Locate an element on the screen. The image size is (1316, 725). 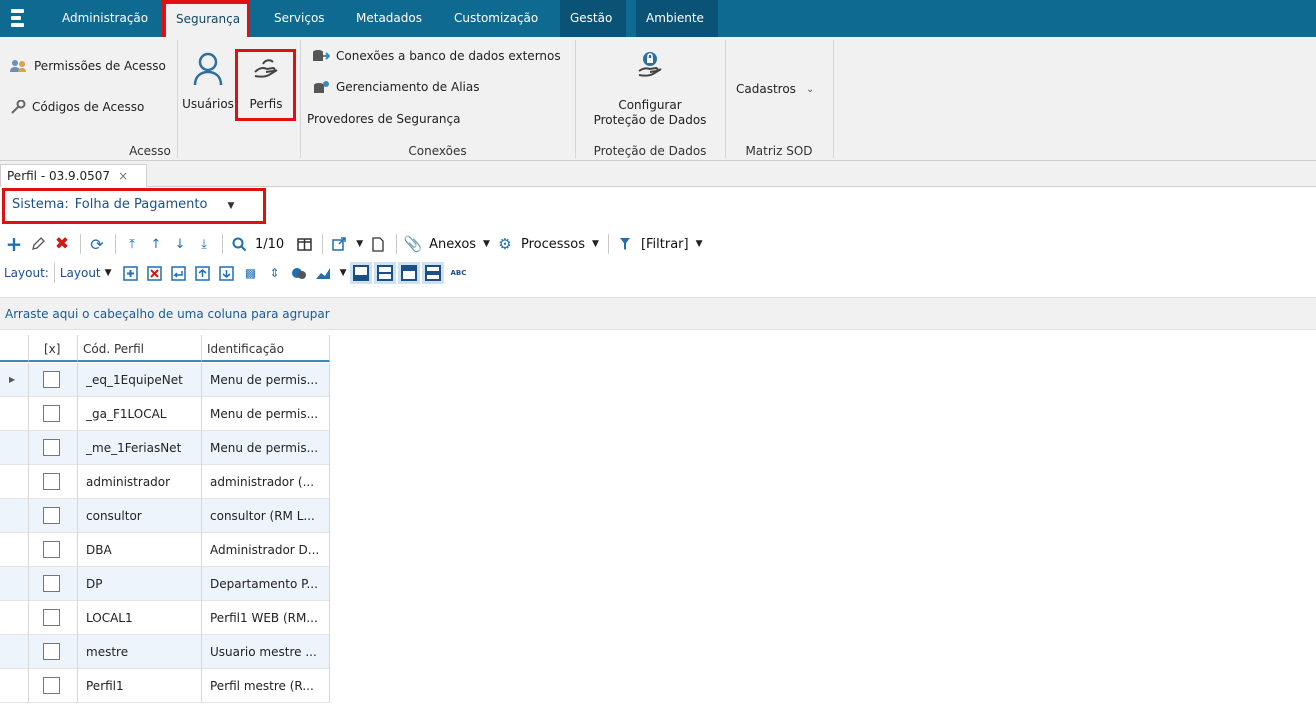
document-tab-strip: Perfil - 03.9.0507 × is located at coordinates (658, 174).